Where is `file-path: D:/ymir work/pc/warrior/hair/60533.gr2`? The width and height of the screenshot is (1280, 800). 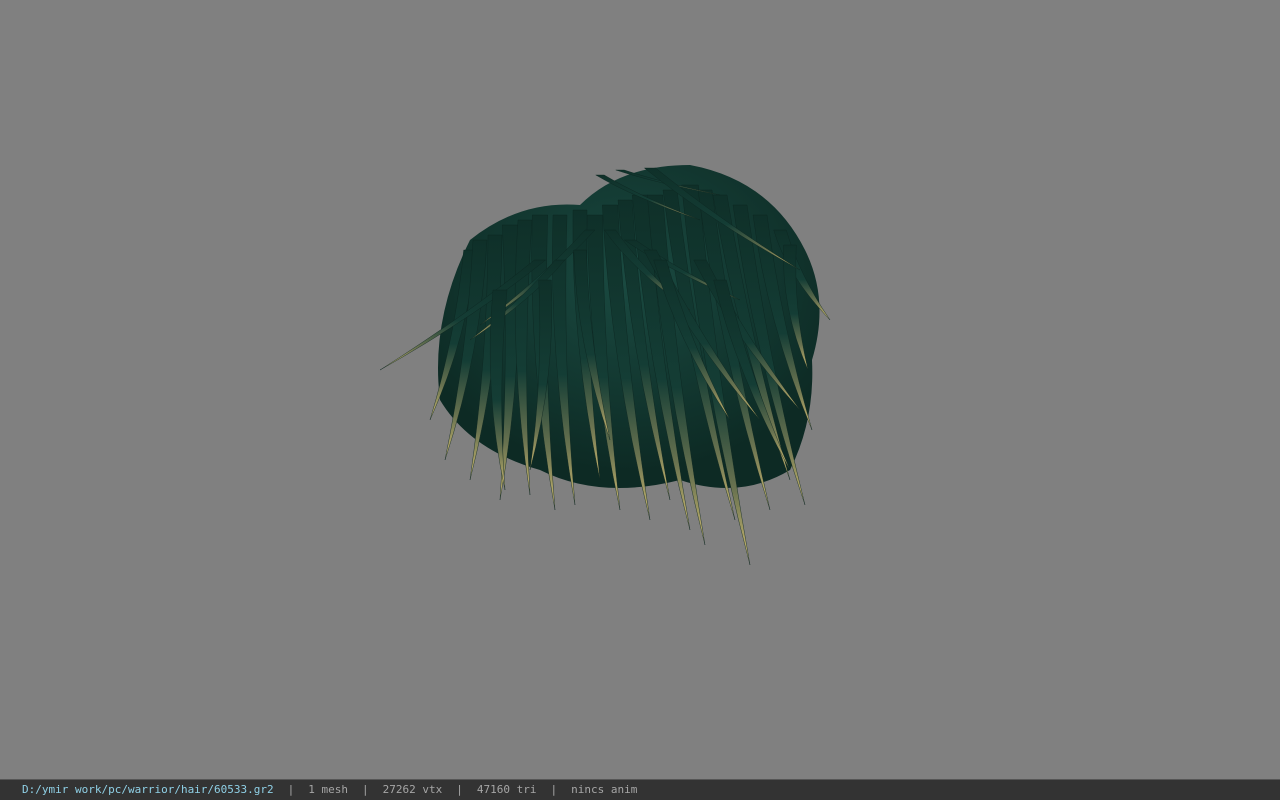
file-path: D:/ymir work/pc/warrior/hair/60533.gr2 is located at coordinates (148, 789).